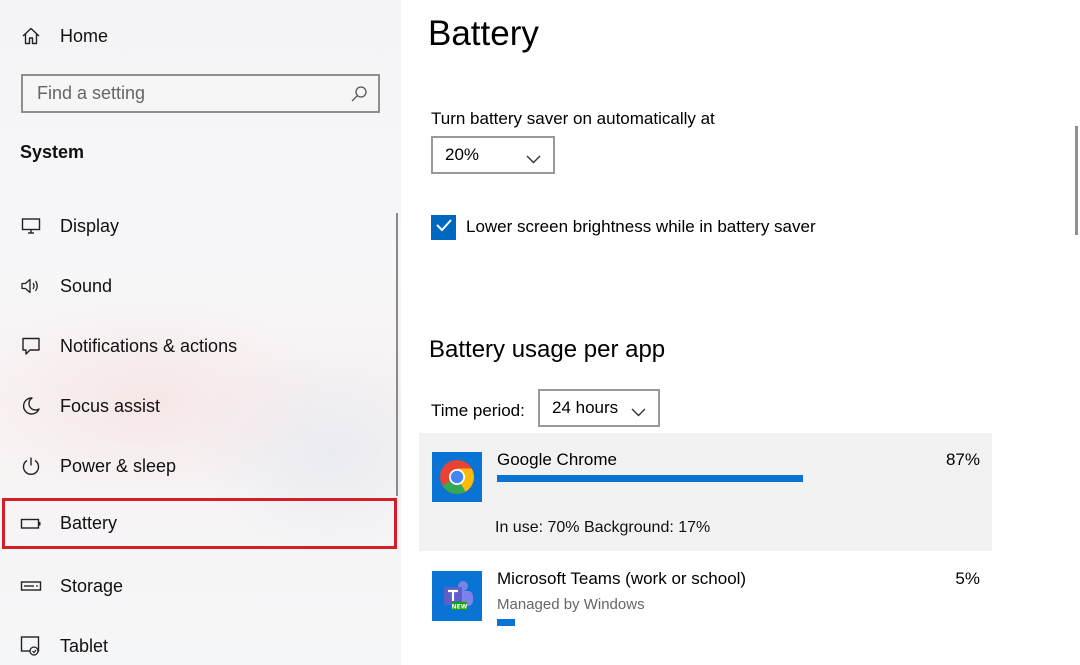 The image size is (1080, 665). I want to click on sidebar-item-display: Display, so click(200, 226).